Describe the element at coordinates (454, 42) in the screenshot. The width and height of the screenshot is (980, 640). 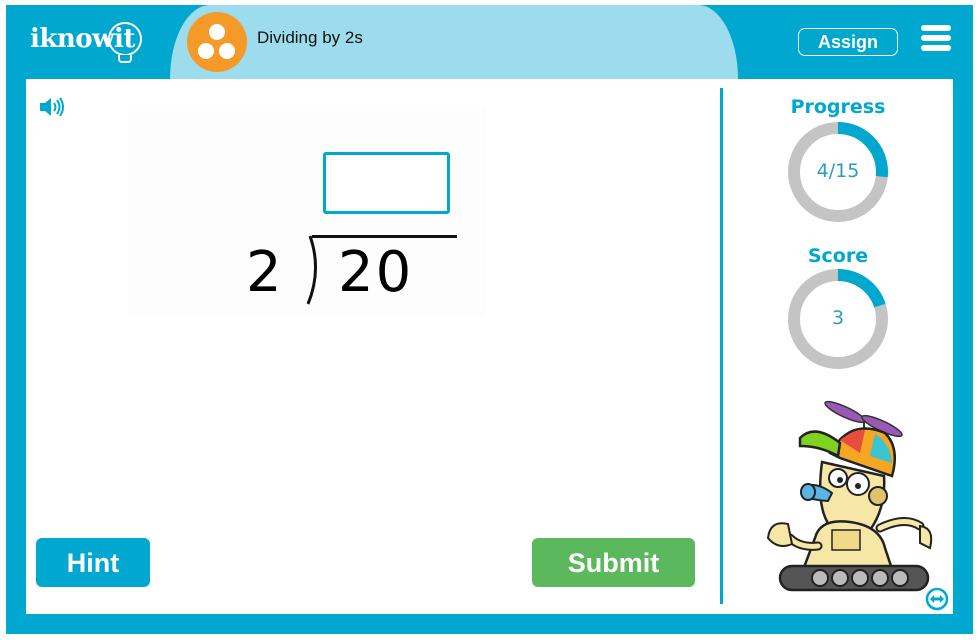
I see `topic-tab` at that location.